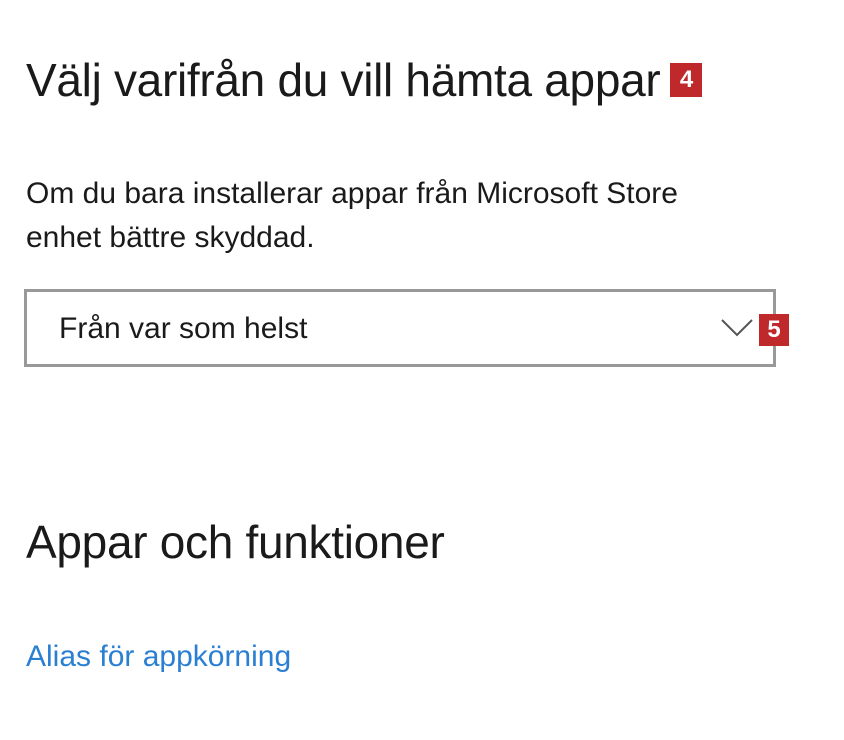 Image resolution: width=844 pixels, height=740 pixels. Describe the element at coordinates (183, 328) in the screenshot. I see `dropdown-selected-value: Från var som helst` at that location.